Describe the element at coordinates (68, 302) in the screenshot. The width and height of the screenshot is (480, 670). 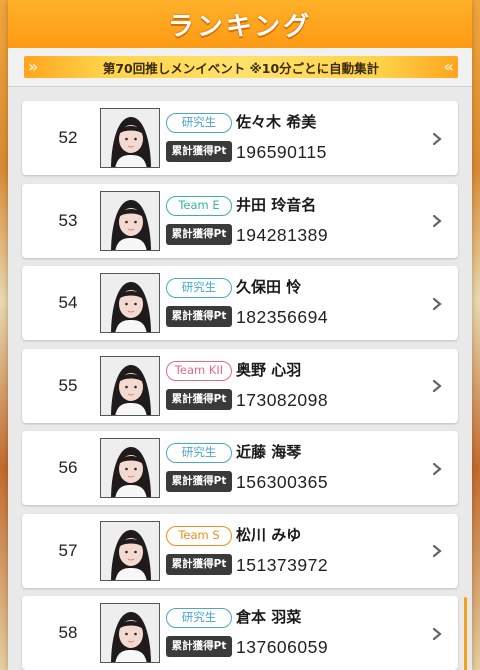
I see `rank-number: 54` at that location.